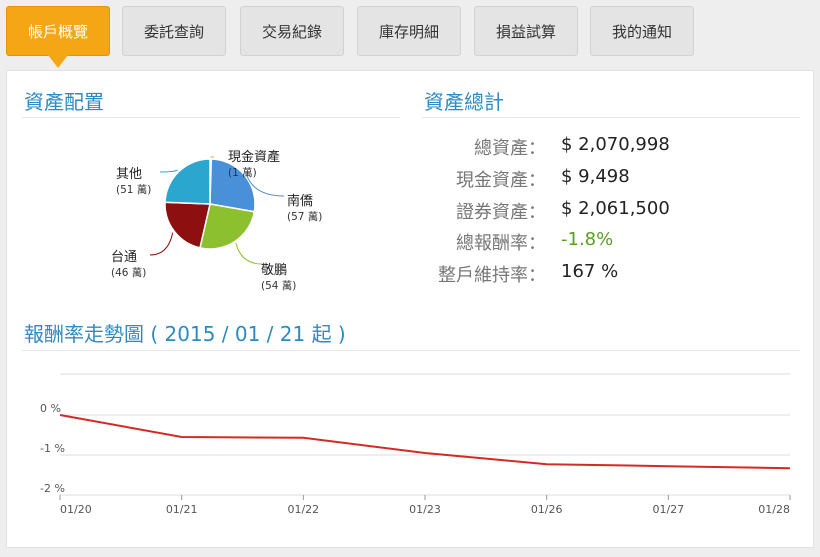 Image resolution: width=820 pixels, height=557 pixels. I want to click on tab-profit-loss-calc: 損益試算, so click(526, 31).